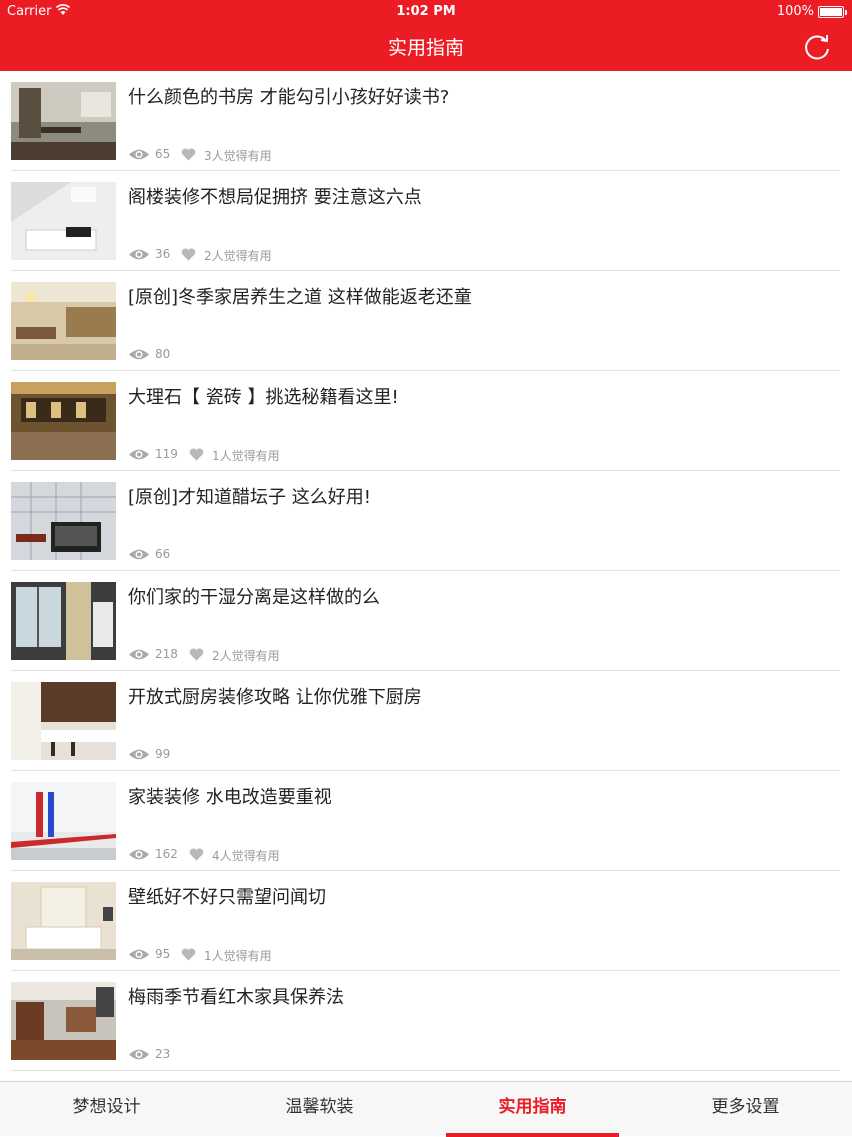  I want to click on status-bar: Carrier 1:02 PM 100%, so click(426, 12).